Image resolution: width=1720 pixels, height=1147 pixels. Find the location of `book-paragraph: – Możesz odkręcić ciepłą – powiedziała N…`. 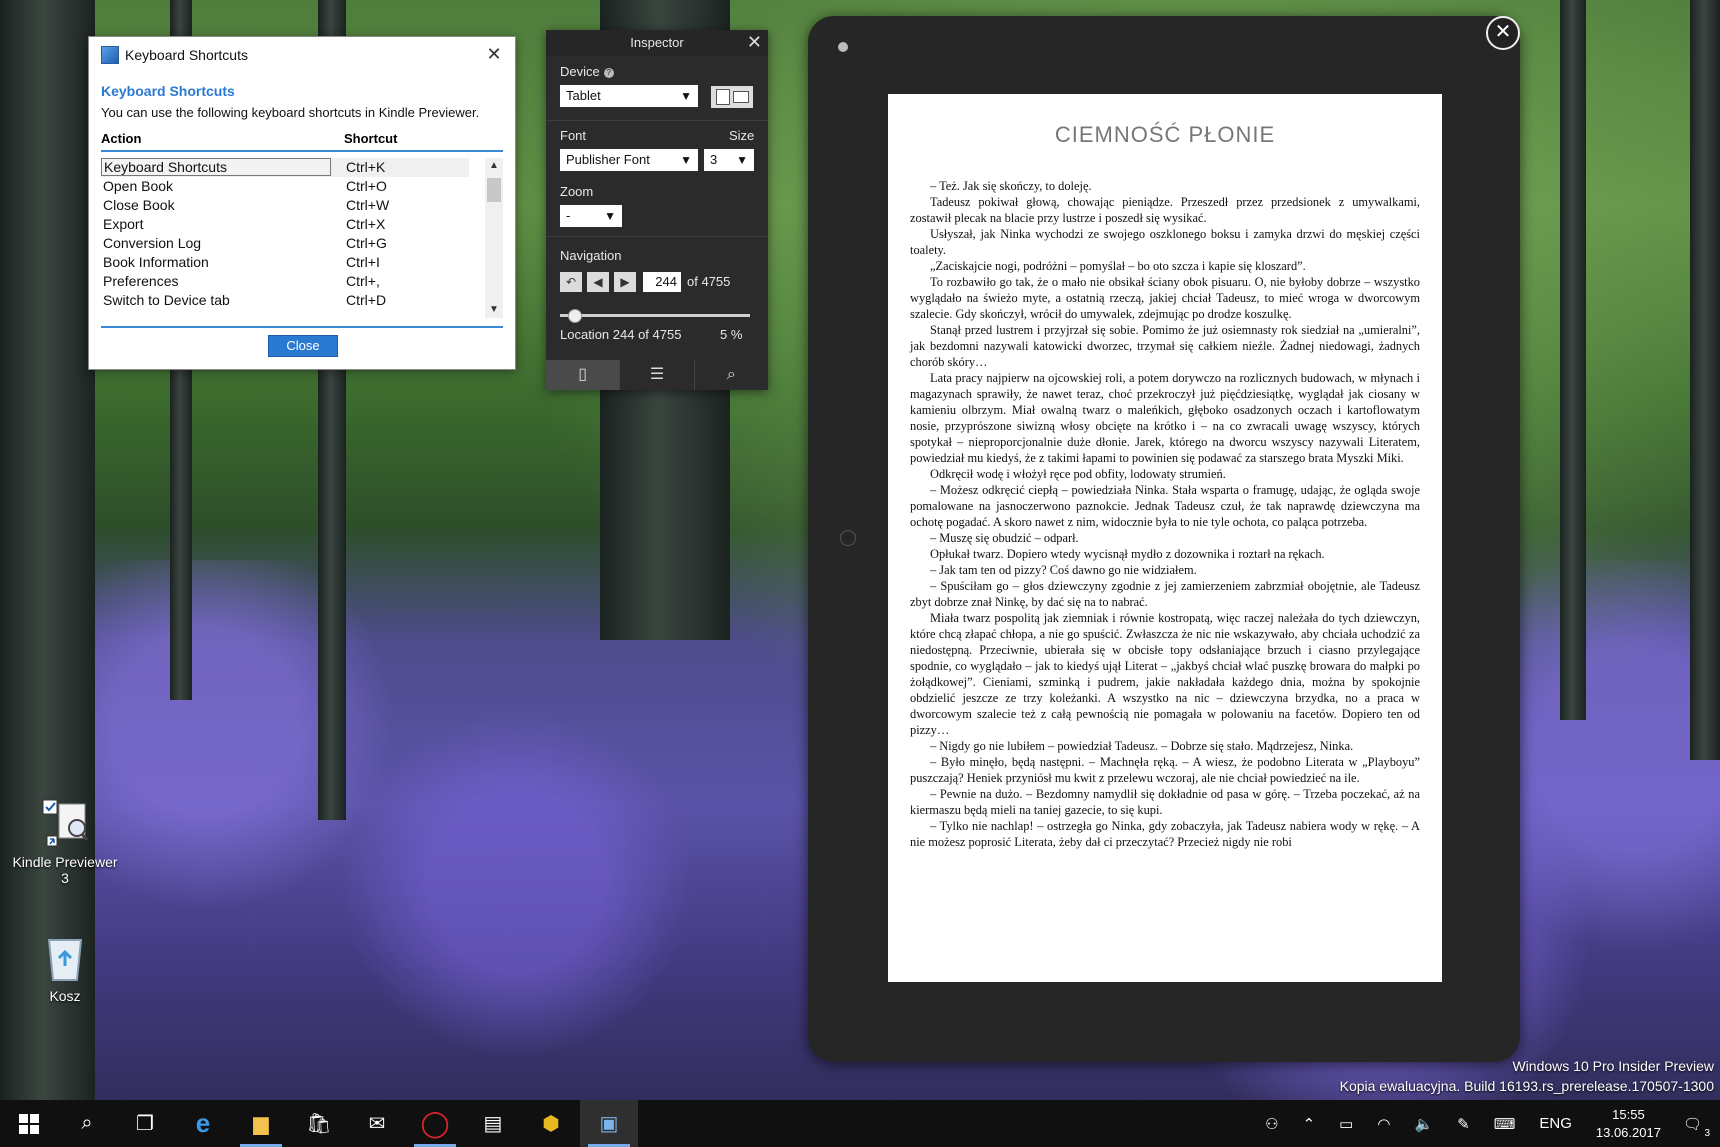

book-paragraph: – Możesz odkręcić ciepłą – powiedziała N… is located at coordinates (1165, 506).